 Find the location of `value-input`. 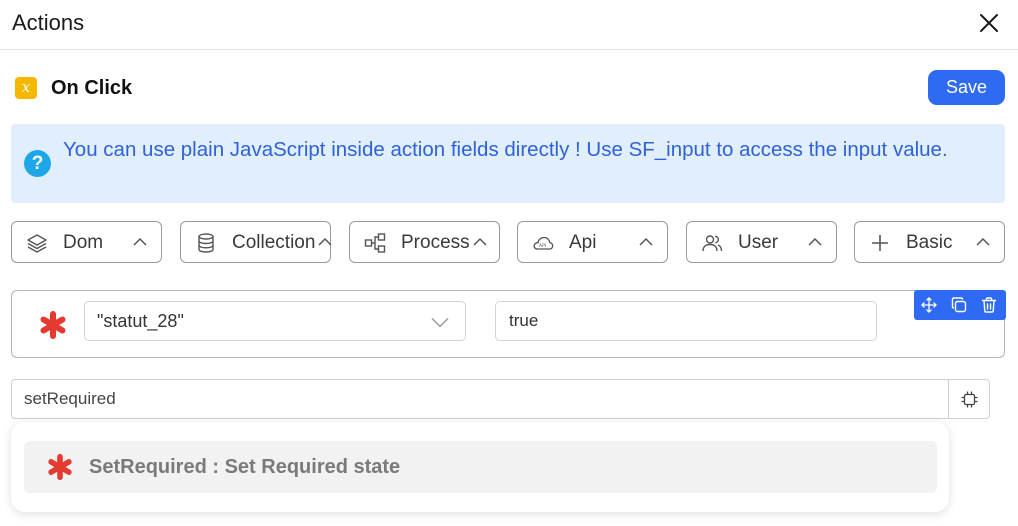

value-input is located at coordinates (686, 321).